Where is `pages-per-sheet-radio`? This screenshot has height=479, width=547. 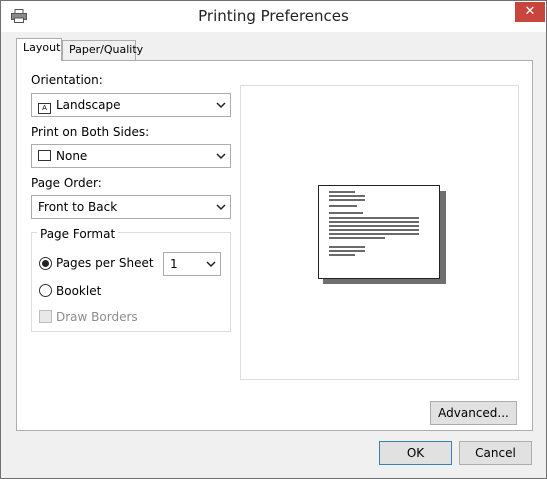 pages-per-sheet-radio is located at coordinates (45, 263).